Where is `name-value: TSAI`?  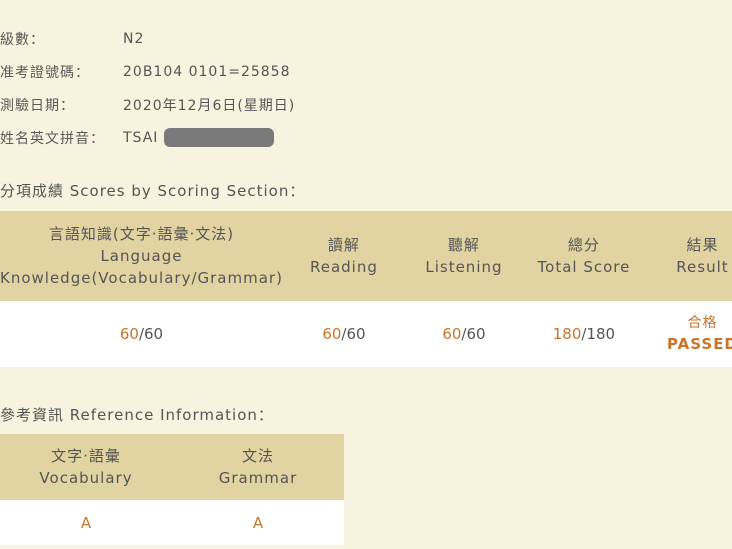
name-value: TSAI is located at coordinates (199, 137).